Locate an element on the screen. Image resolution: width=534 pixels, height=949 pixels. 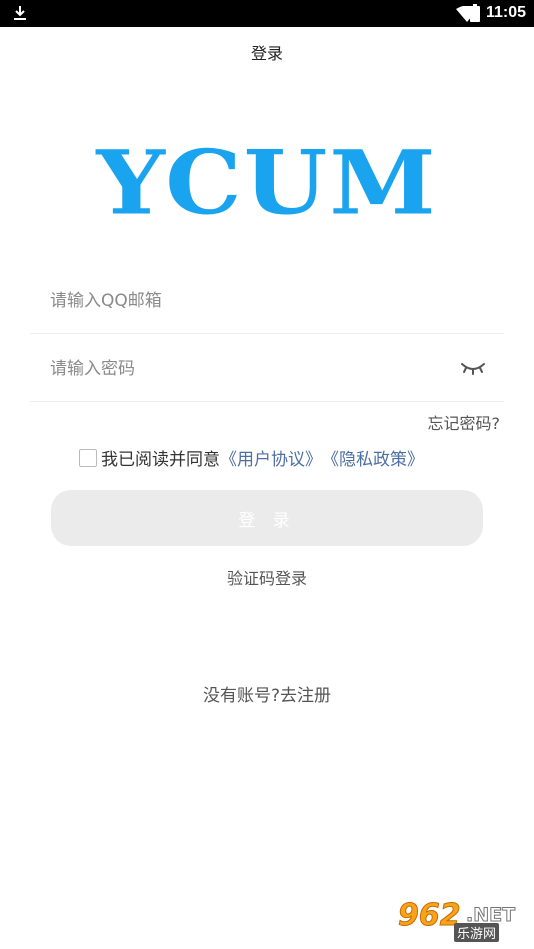
site-watermark: 962 .NET 乐游网 is located at coordinates (462, 921).